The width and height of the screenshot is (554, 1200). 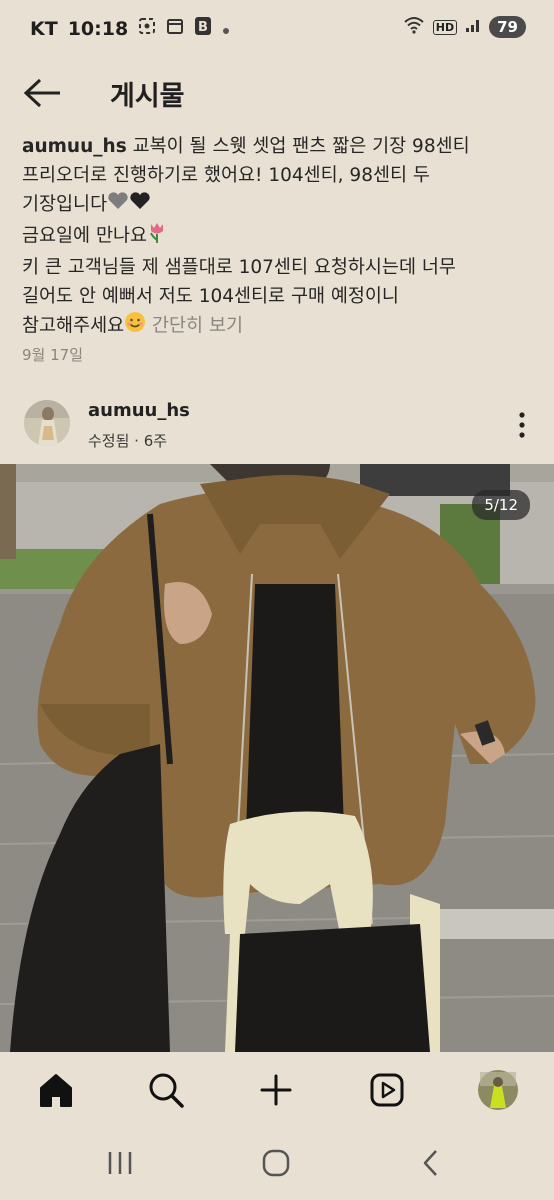 I want to click on nav-create, so click(x=276, y=1090).